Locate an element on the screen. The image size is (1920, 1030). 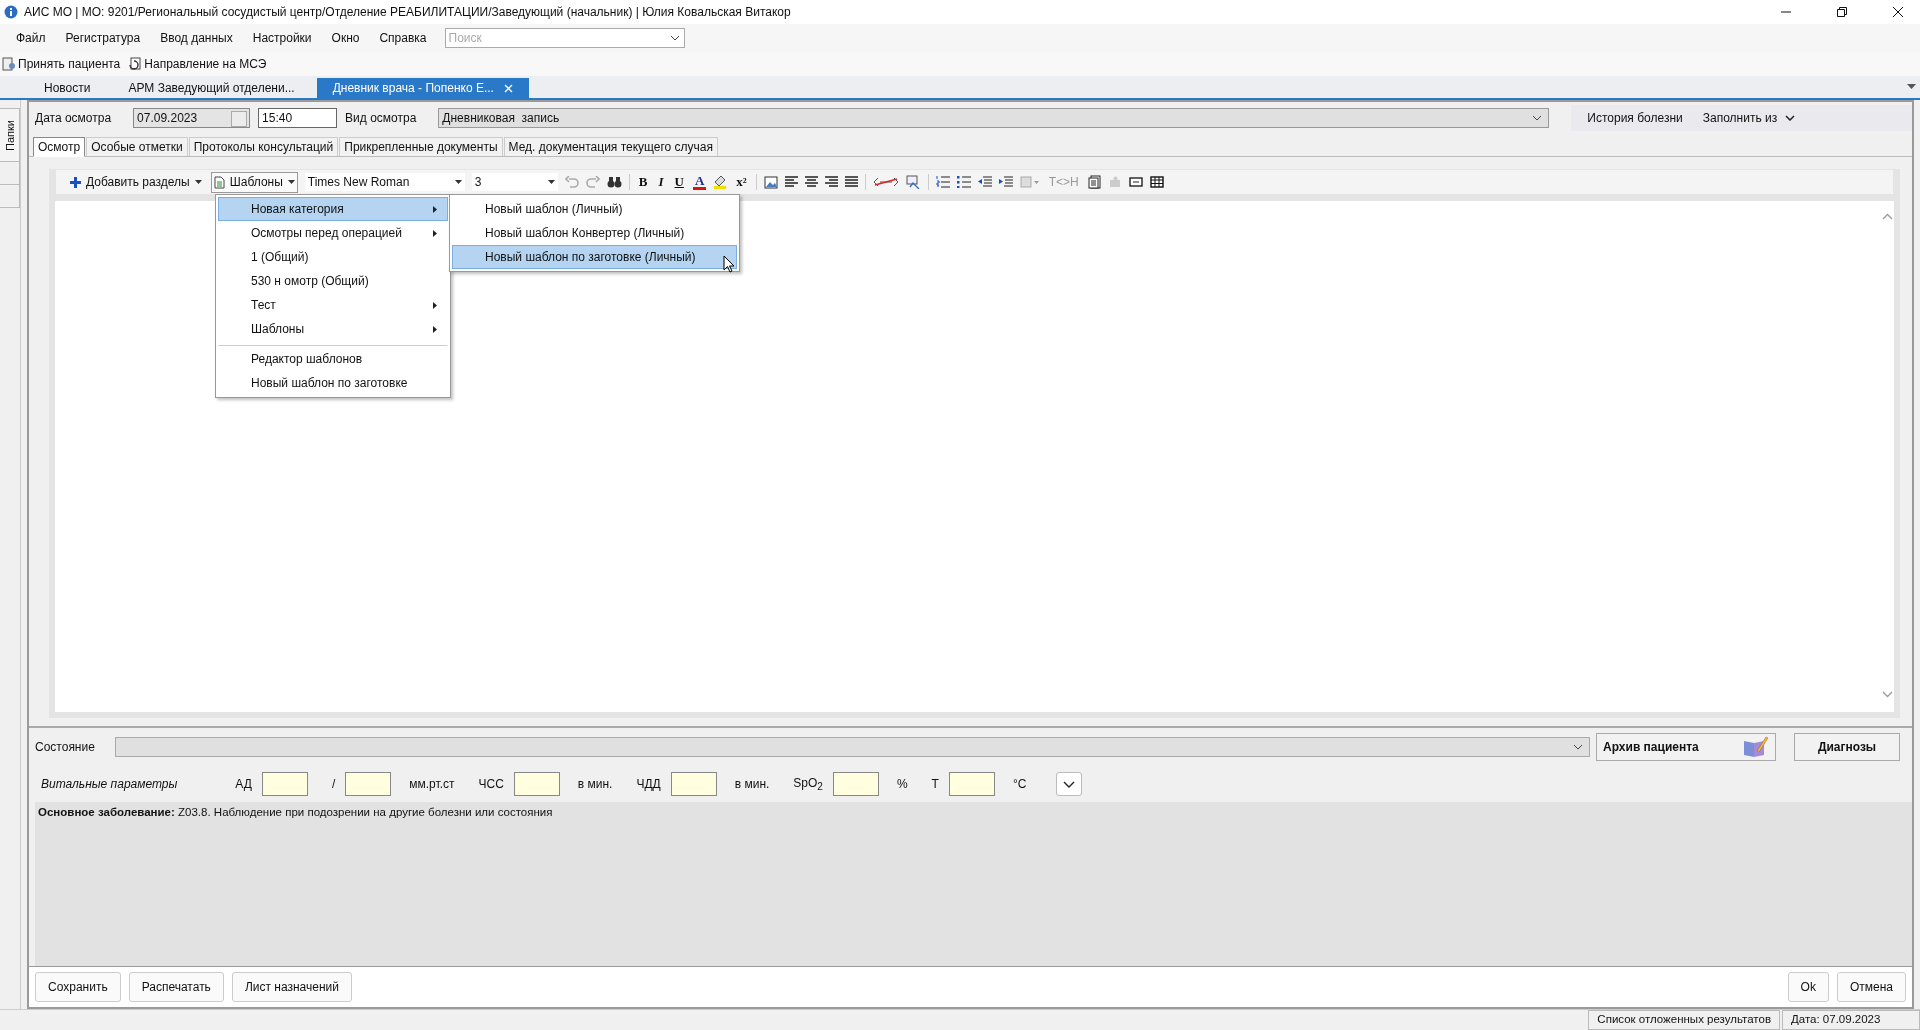
highlighter-icon is located at coordinates (720, 182).